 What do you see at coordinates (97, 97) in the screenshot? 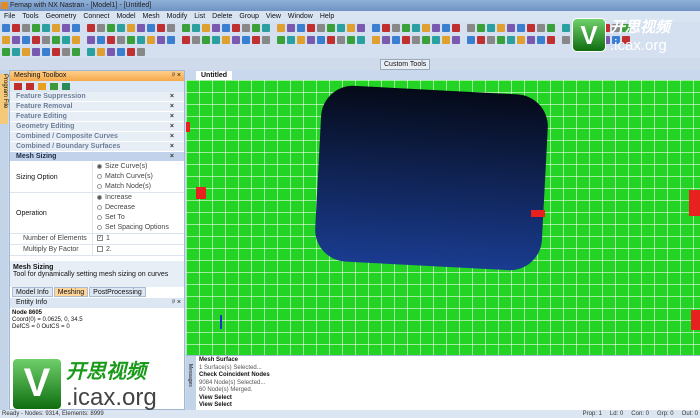
I see `section-item: Feature Suppression ×` at bounding box center [97, 97].